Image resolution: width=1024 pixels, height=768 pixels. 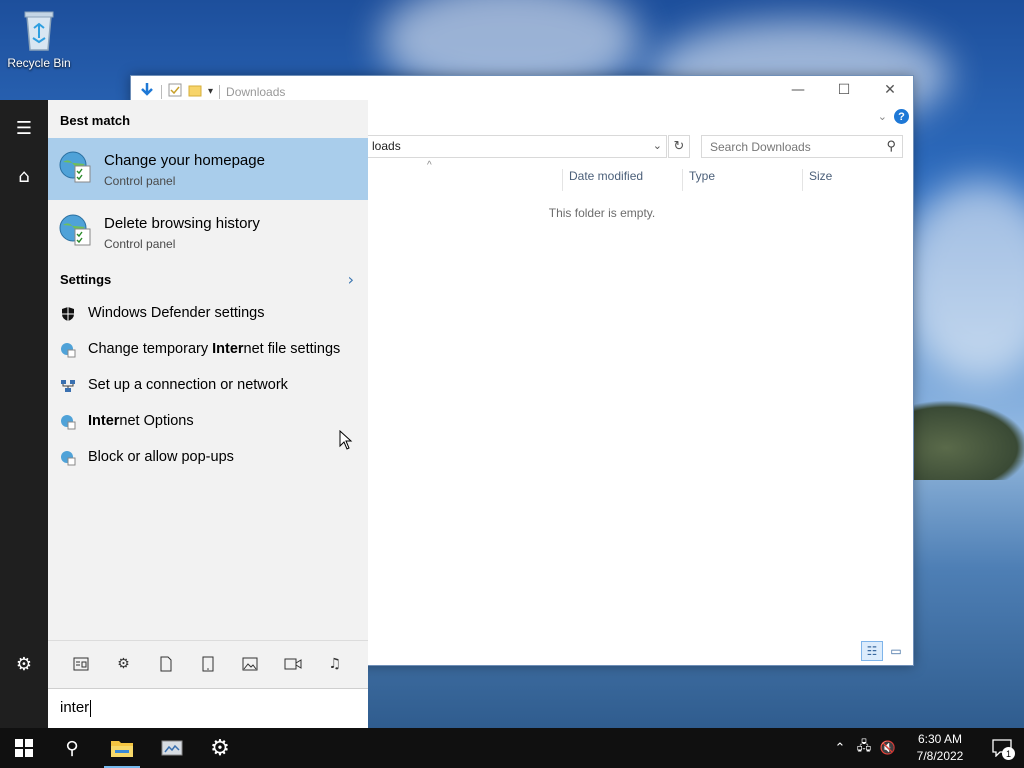 I want to click on videos-filter-icon, so click(x=293, y=664).